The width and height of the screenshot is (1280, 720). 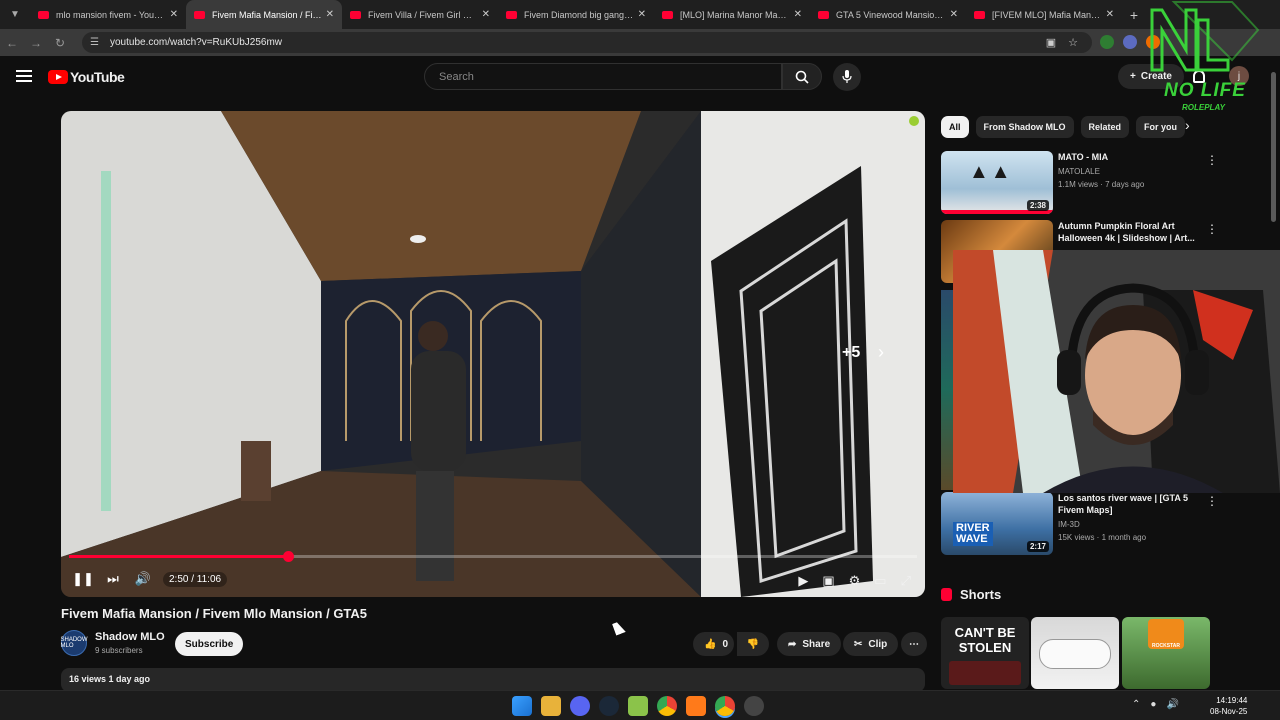 I want to click on windows-start-icon, so click(x=522, y=706).